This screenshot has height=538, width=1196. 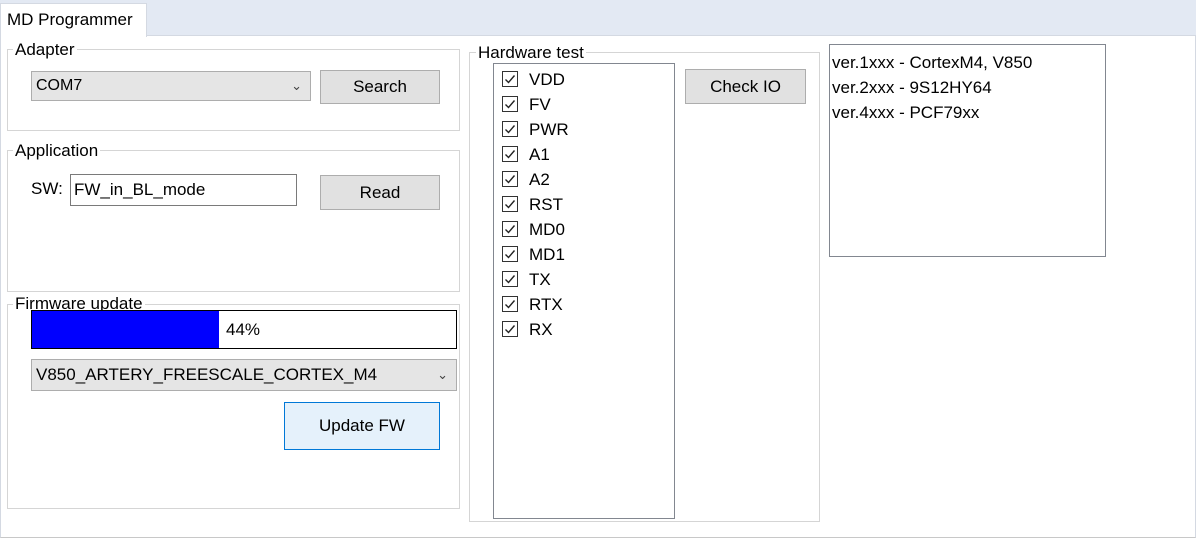 I want to click on application-group, so click(x=233, y=221).